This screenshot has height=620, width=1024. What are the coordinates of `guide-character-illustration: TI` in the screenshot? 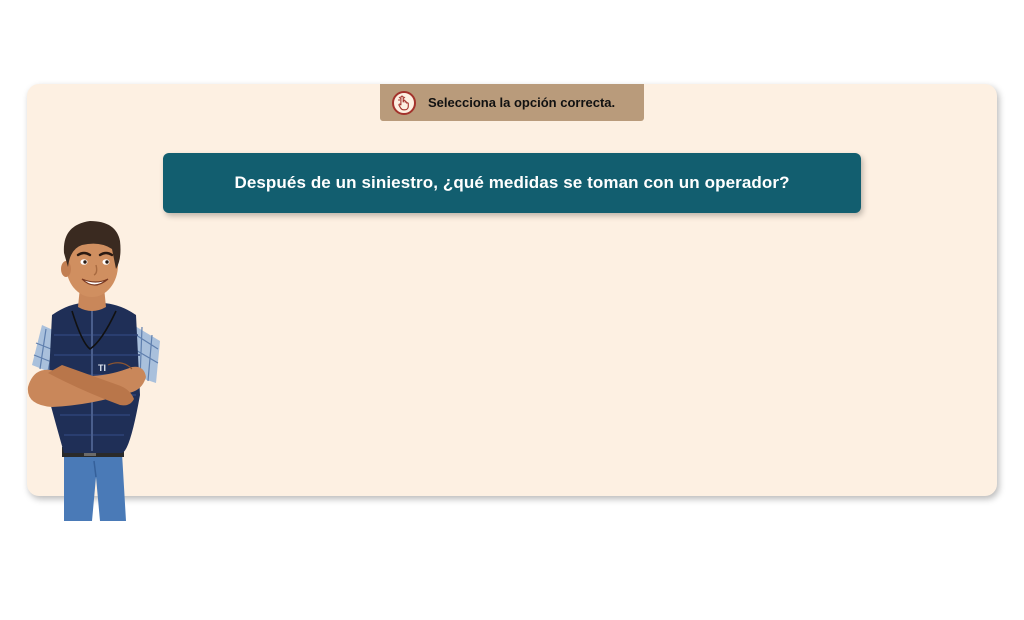 It's located at (93, 371).